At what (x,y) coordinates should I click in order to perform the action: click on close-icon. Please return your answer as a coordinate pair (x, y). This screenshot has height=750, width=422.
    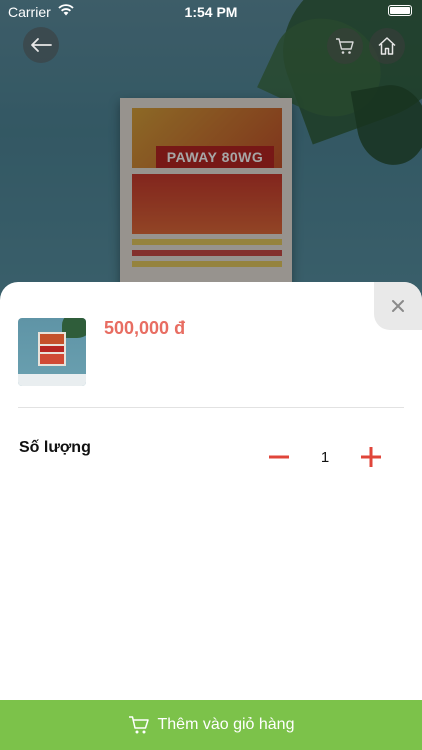
    Looking at the image, I should click on (398, 306).